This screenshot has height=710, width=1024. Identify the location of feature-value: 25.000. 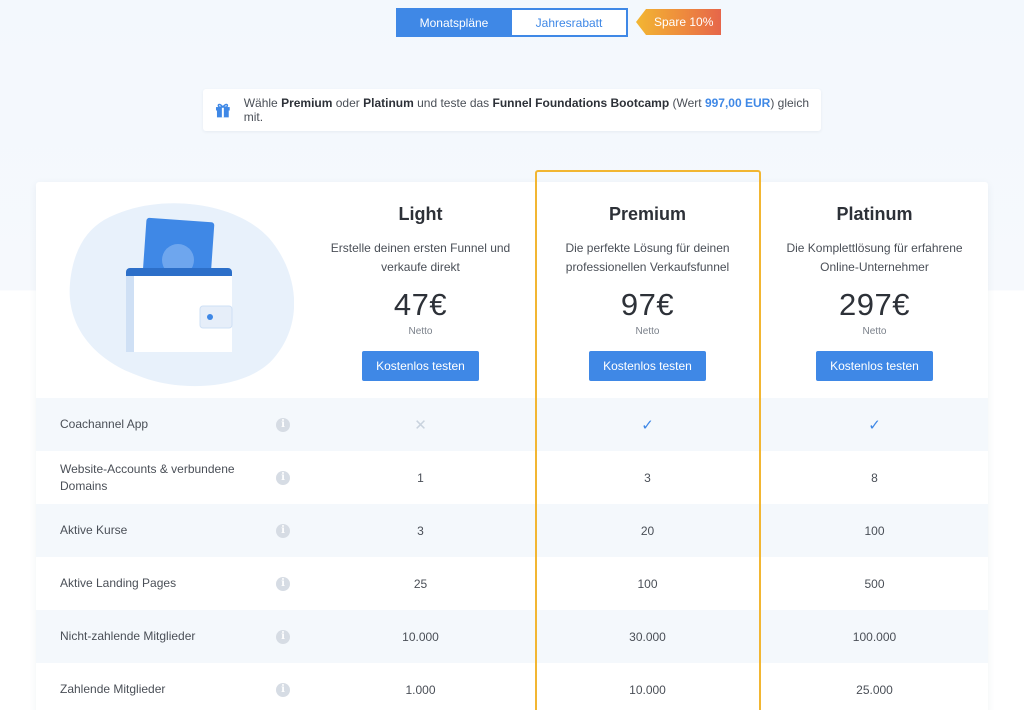
(874, 689).